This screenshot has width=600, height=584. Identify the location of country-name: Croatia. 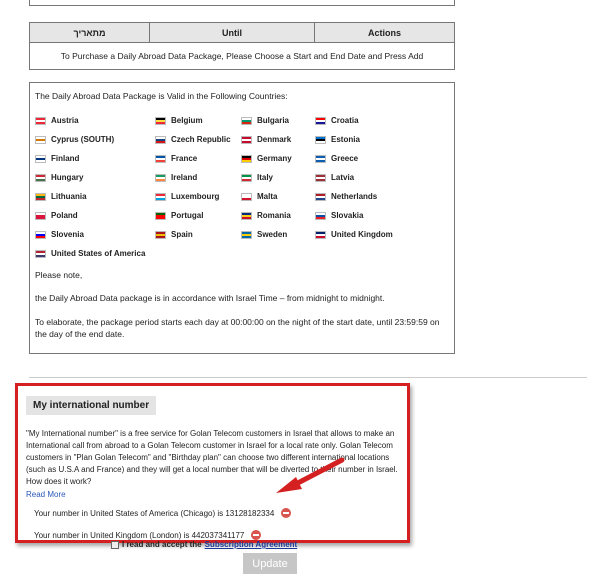
(345, 120).